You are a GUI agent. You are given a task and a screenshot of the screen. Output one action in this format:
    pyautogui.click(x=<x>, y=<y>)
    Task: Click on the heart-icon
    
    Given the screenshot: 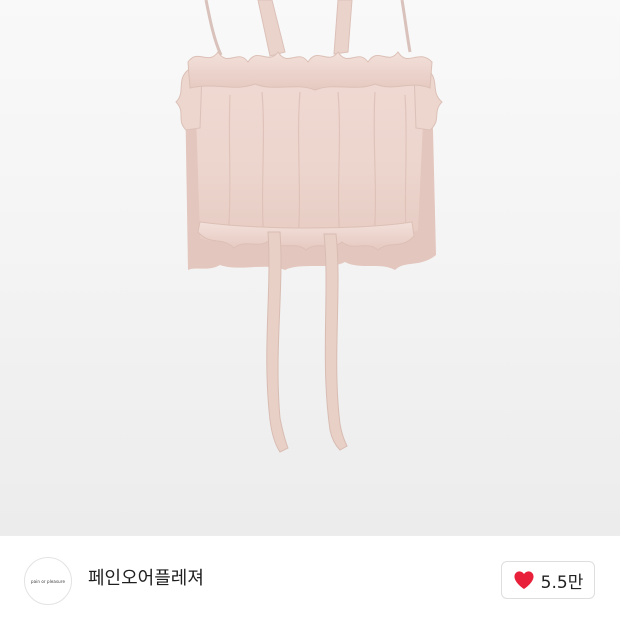 What is the action you would take?
    pyautogui.click(x=524, y=580)
    